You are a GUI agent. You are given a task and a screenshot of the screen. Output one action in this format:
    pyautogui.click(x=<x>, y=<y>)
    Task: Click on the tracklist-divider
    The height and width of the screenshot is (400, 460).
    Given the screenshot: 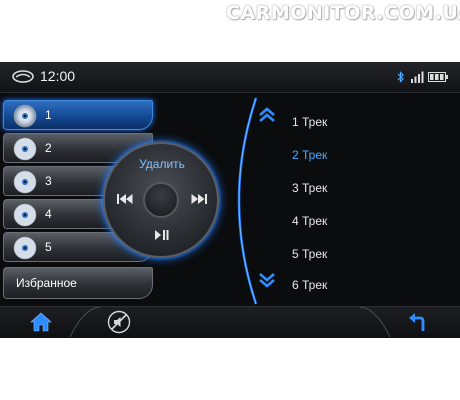 What is the action you would take?
    pyautogui.click(x=247, y=201)
    